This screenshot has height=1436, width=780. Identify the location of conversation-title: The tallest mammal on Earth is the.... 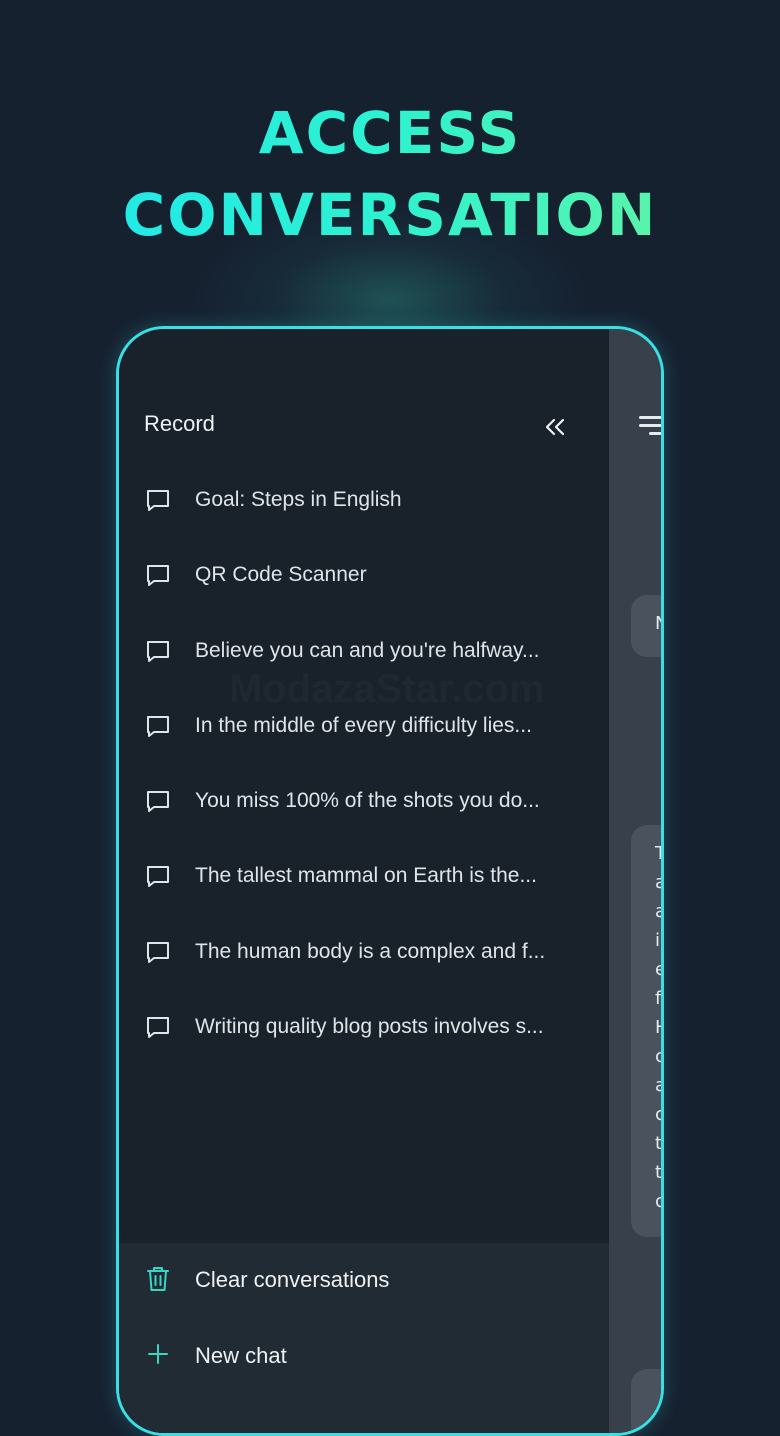
(366, 876).